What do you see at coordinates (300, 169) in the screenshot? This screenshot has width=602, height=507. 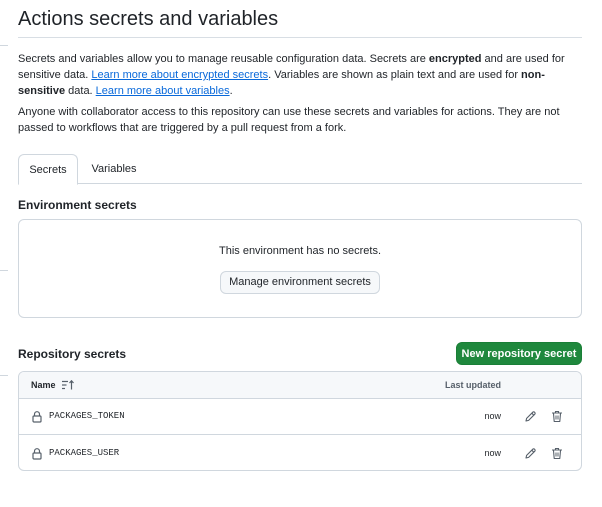 I see `tab-bar: Secrets Variables` at bounding box center [300, 169].